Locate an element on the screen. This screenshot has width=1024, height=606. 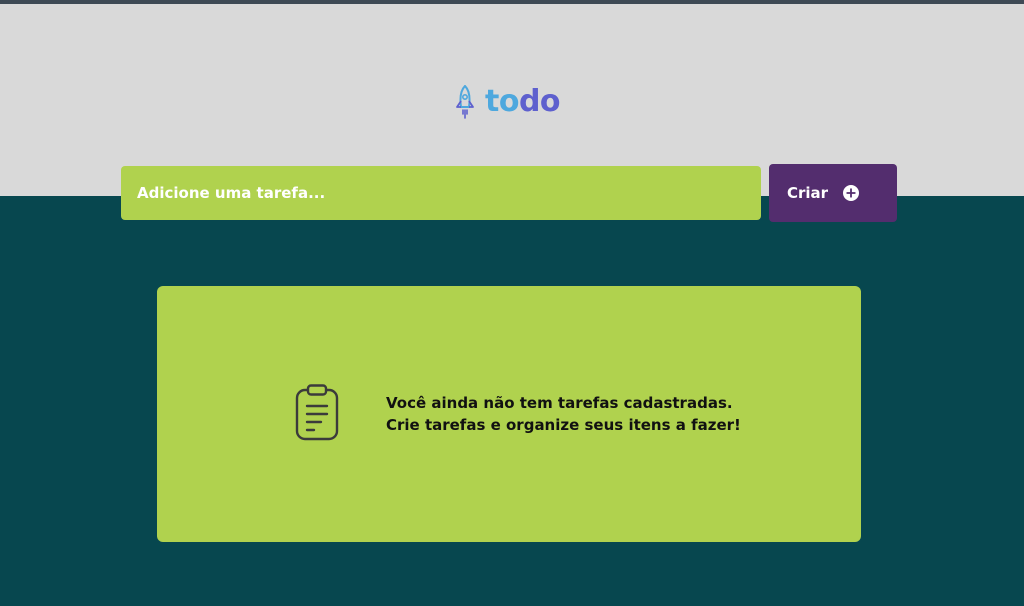
logo-text: todo is located at coordinates (523, 102).